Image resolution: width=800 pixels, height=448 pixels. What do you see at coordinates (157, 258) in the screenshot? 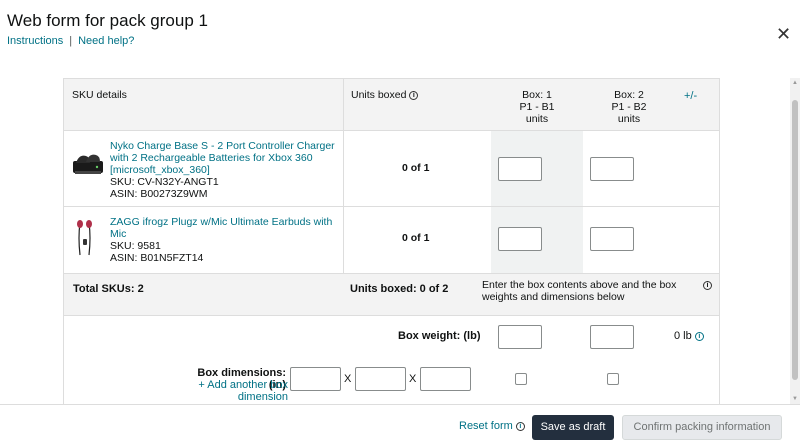
I see `product-asin: ASIN: B01N5FZT14` at bounding box center [157, 258].